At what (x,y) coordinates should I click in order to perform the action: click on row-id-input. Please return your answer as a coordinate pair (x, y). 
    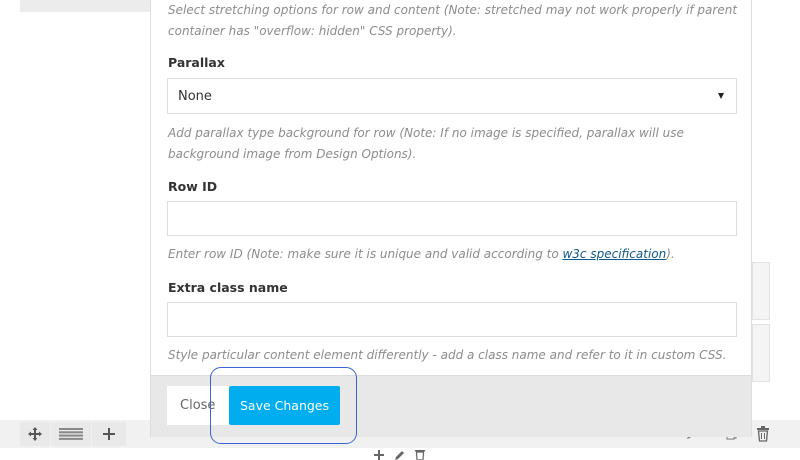
    Looking at the image, I should click on (452, 218).